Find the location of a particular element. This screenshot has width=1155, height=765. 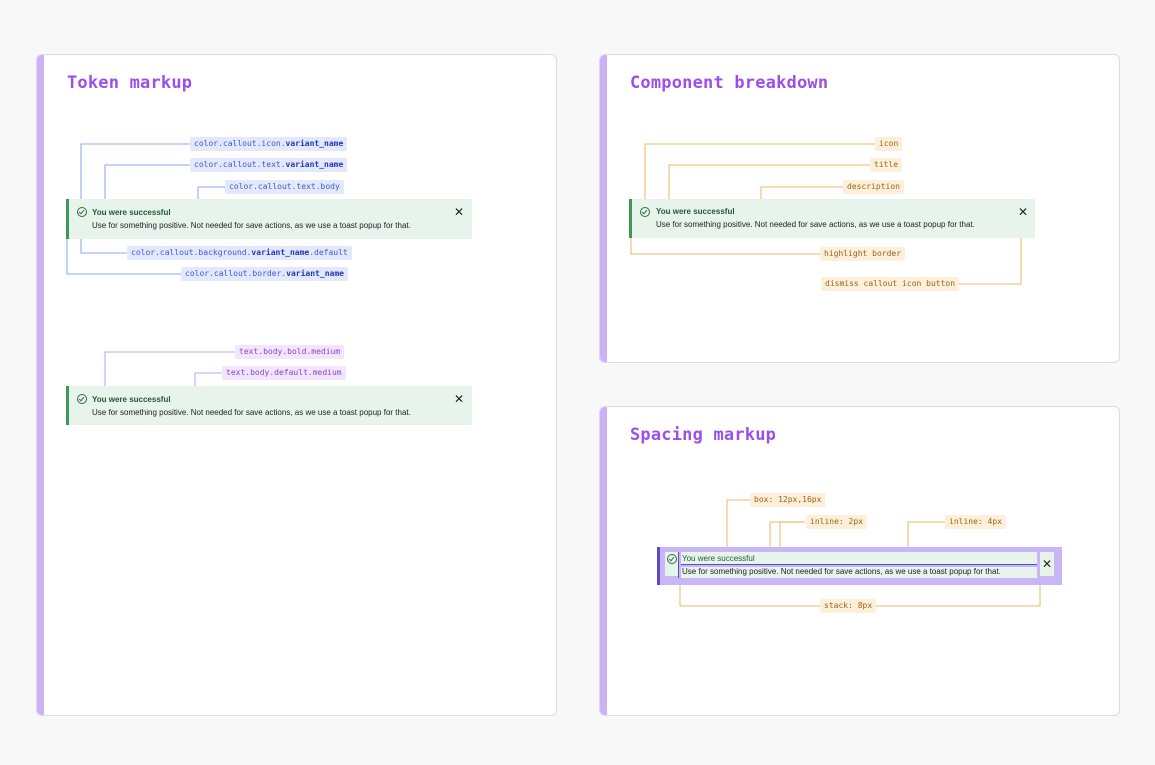

card-title: Token markup is located at coordinates (130, 83).